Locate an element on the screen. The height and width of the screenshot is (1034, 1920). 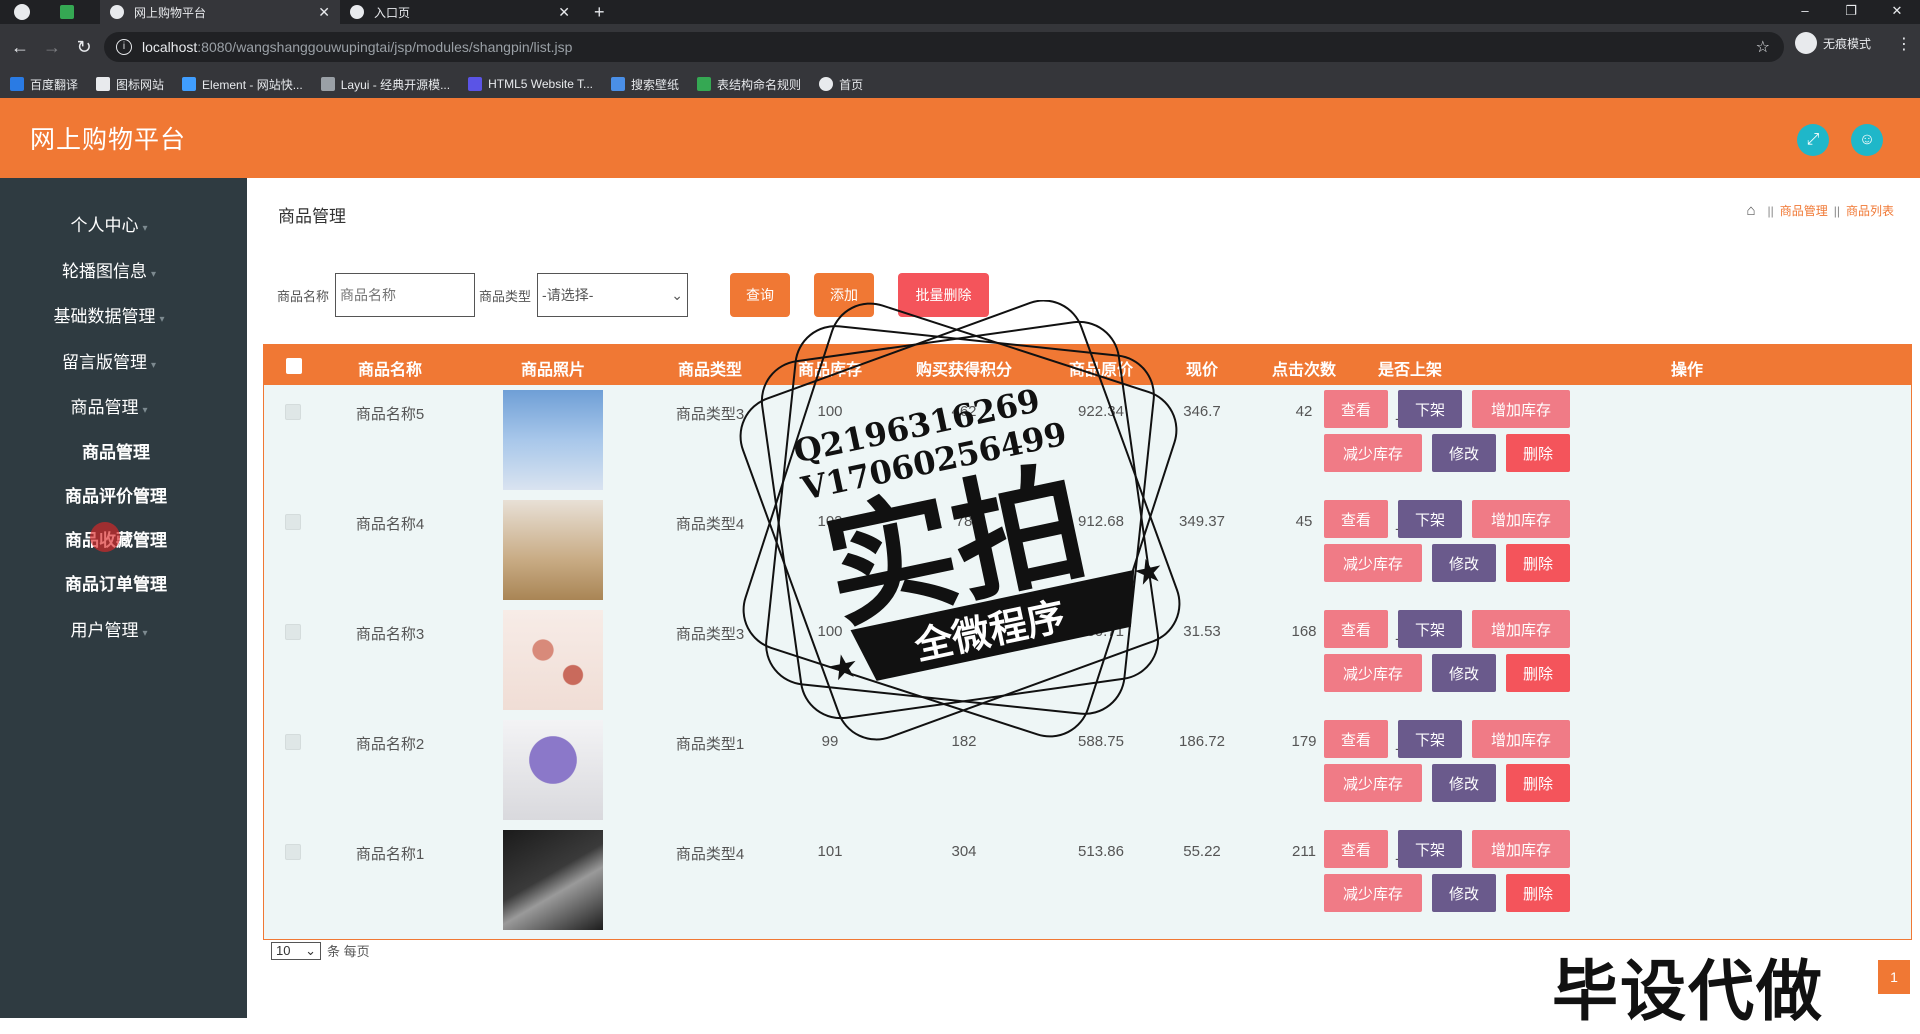
star-icon: ☆ is located at coordinates (1763, 47).